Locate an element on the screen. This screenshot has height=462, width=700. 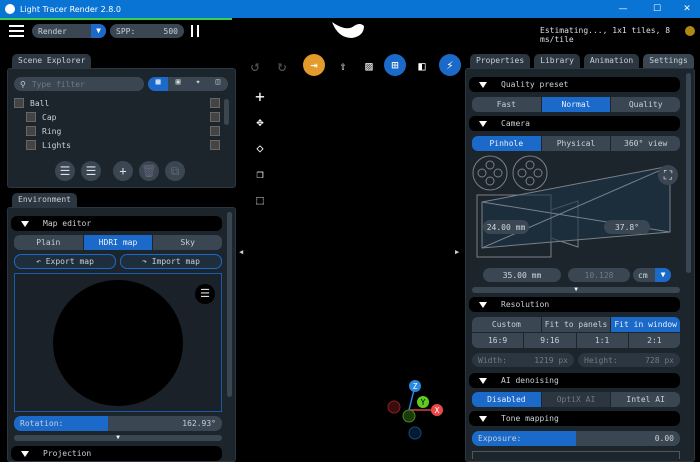
mode-plain: Plain is located at coordinates (49, 242).